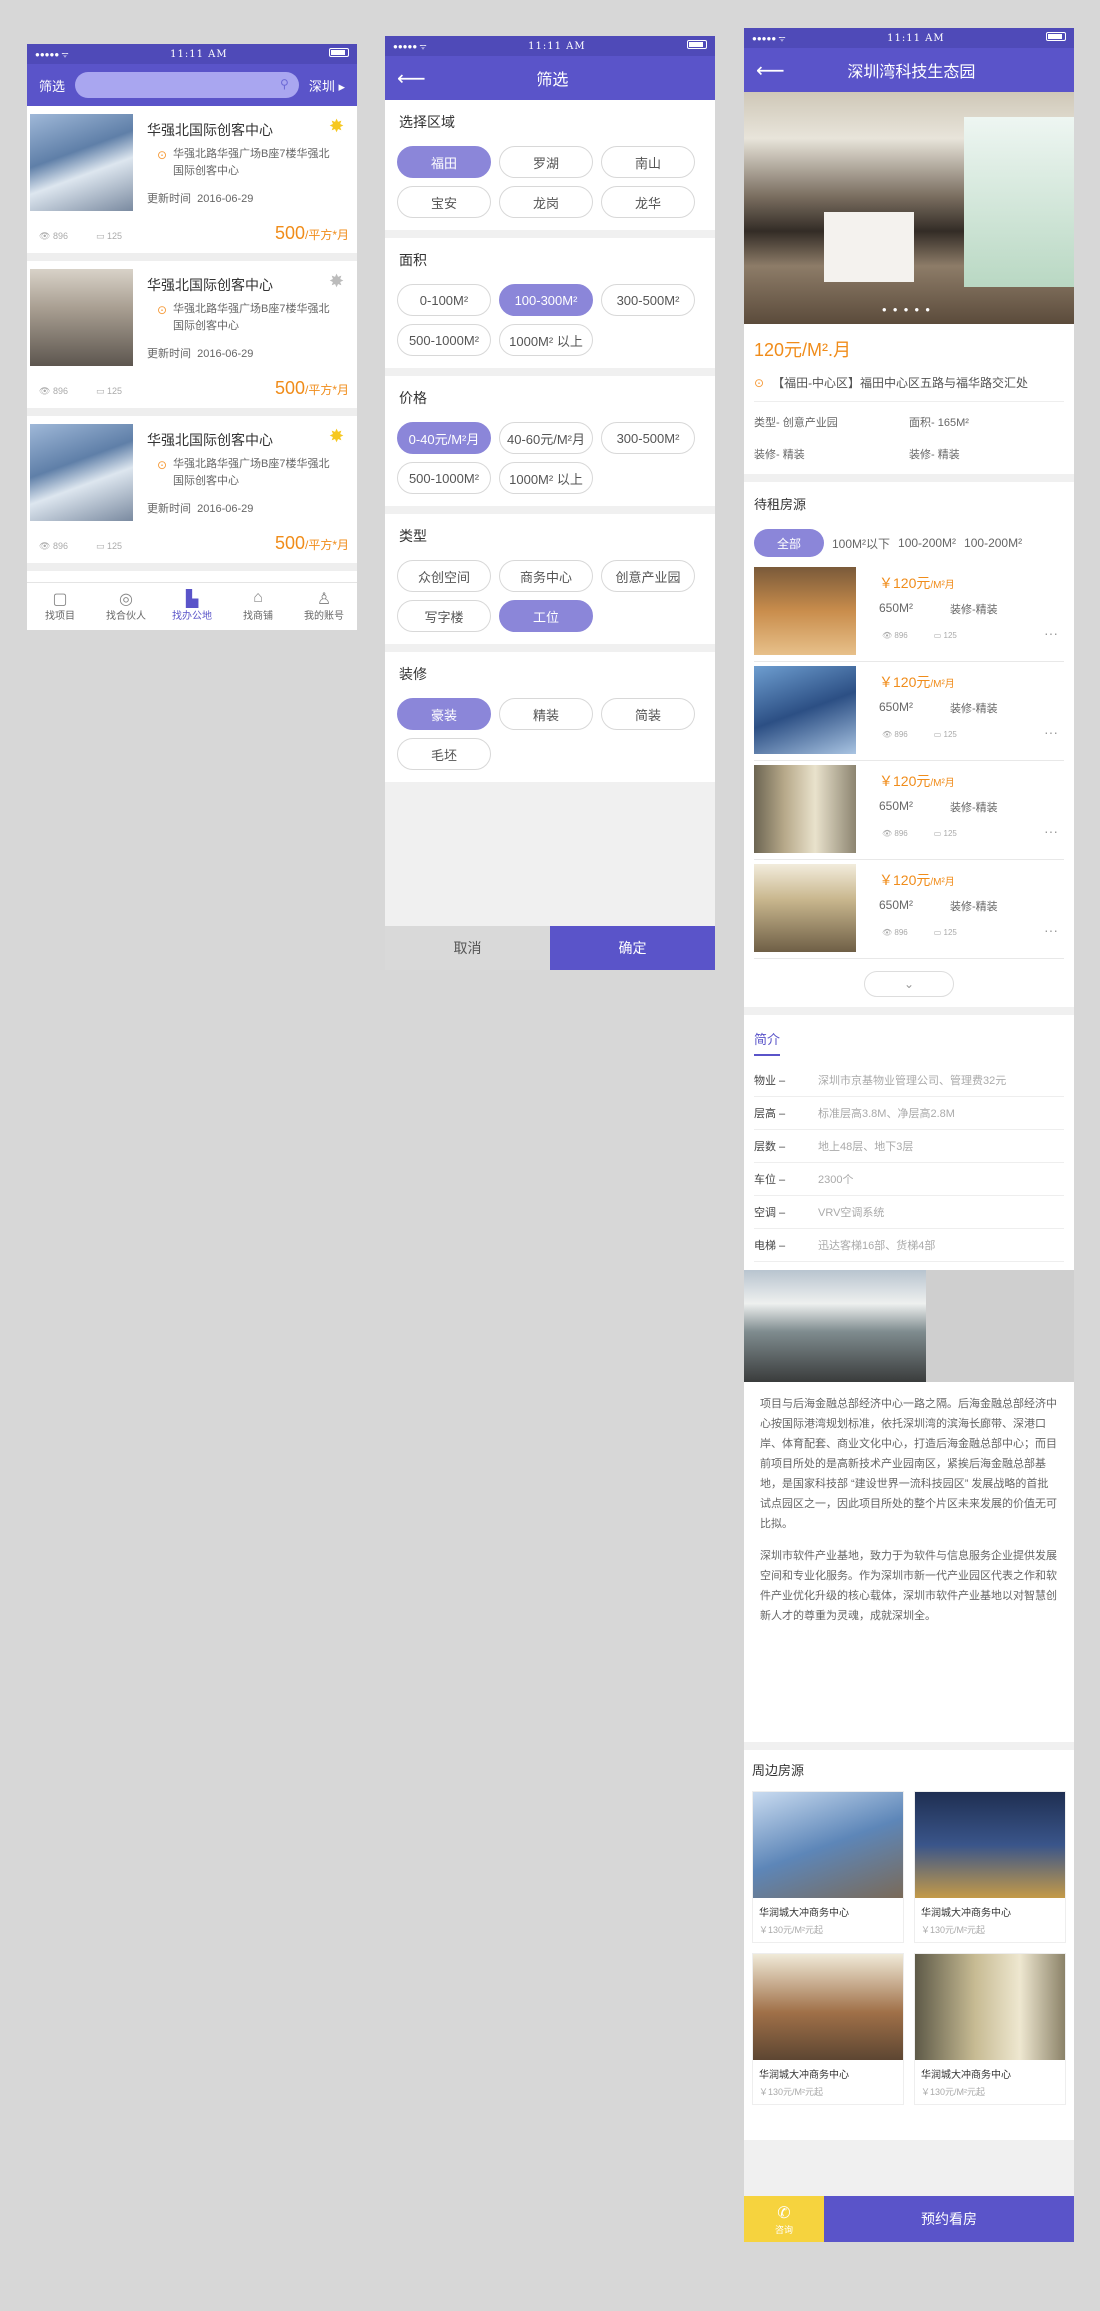  I want to click on show-more-button: ⌄, so click(909, 984).